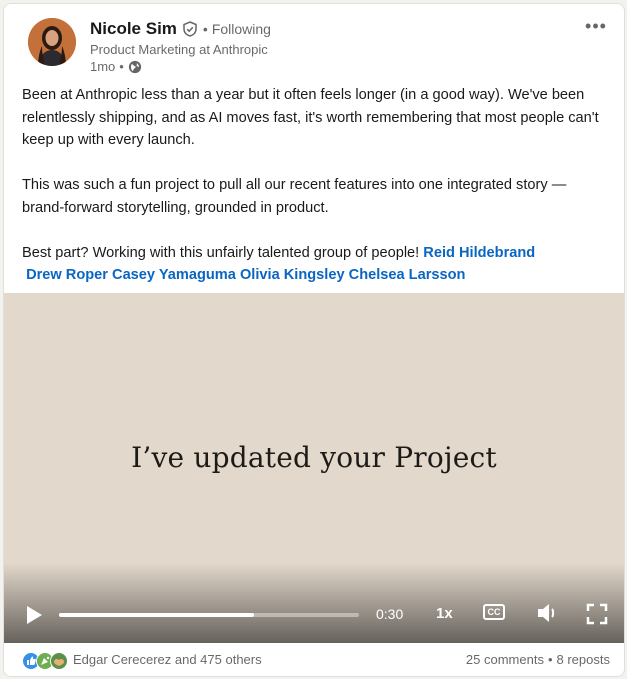 The image size is (627, 679). What do you see at coordinates (116, 66) in the screenshot?
I see `post-meta: 1mo •` at bounding box center [116, 66].